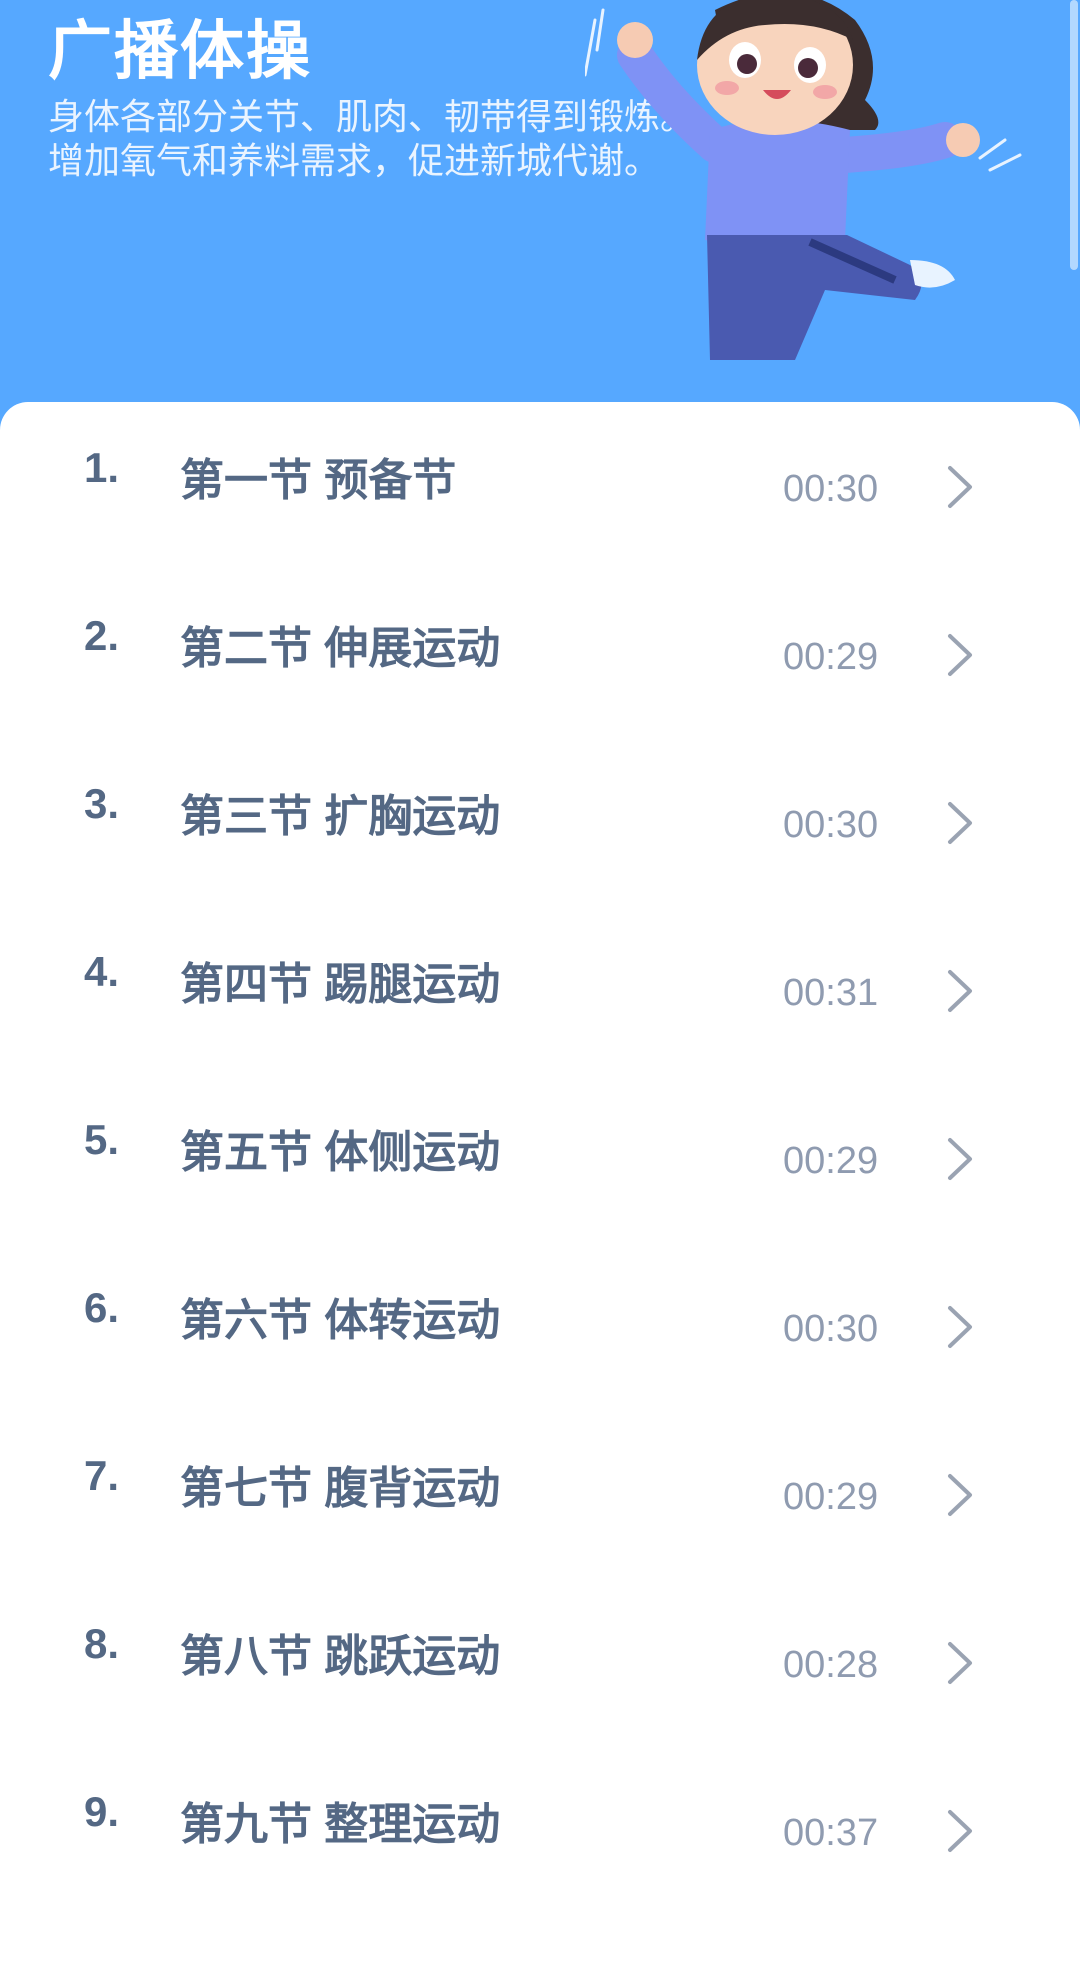  I want to click on item-title: 第九节 整理运动, so click(340, 1824).